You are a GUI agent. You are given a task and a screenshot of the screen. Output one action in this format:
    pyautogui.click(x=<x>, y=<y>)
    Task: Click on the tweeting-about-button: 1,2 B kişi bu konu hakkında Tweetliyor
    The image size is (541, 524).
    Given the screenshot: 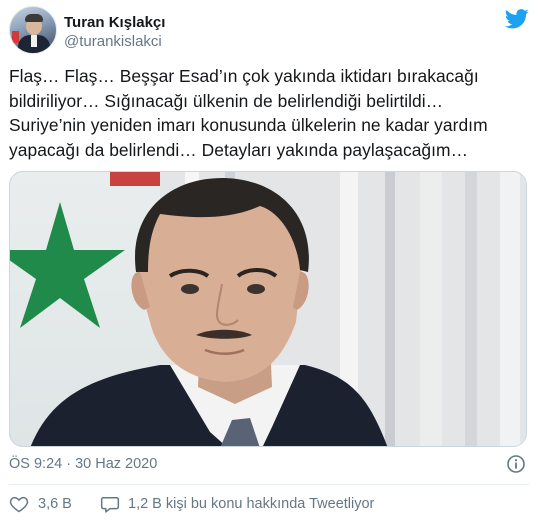 What is the action you would take?
    pyautogui.click(x=237, y=504)
    